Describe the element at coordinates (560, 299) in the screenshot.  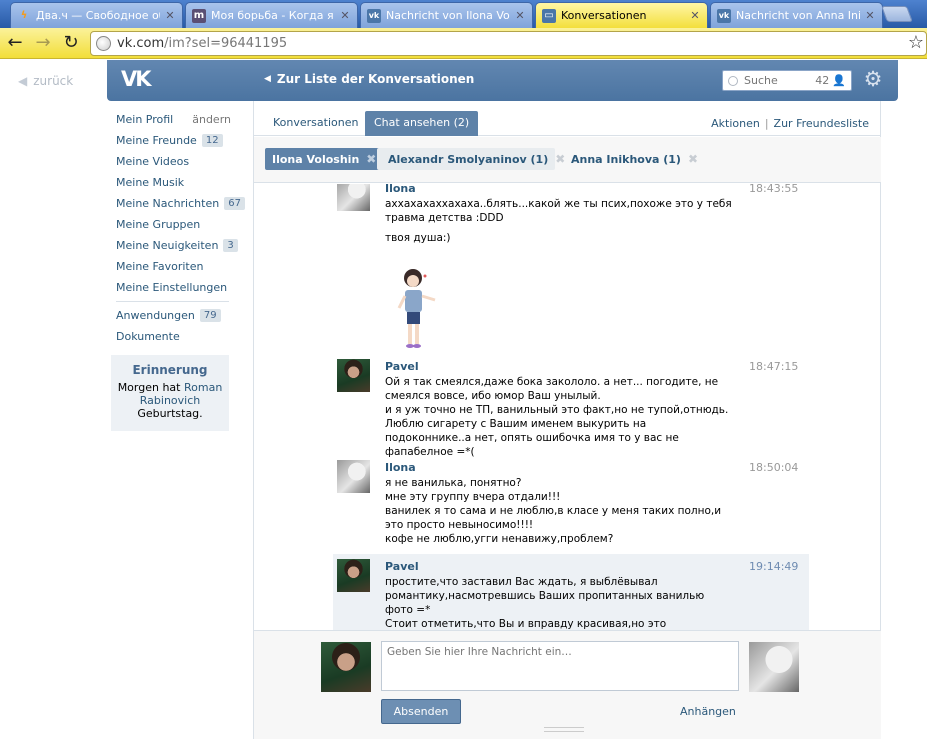
I see `sticker-container` at that location.